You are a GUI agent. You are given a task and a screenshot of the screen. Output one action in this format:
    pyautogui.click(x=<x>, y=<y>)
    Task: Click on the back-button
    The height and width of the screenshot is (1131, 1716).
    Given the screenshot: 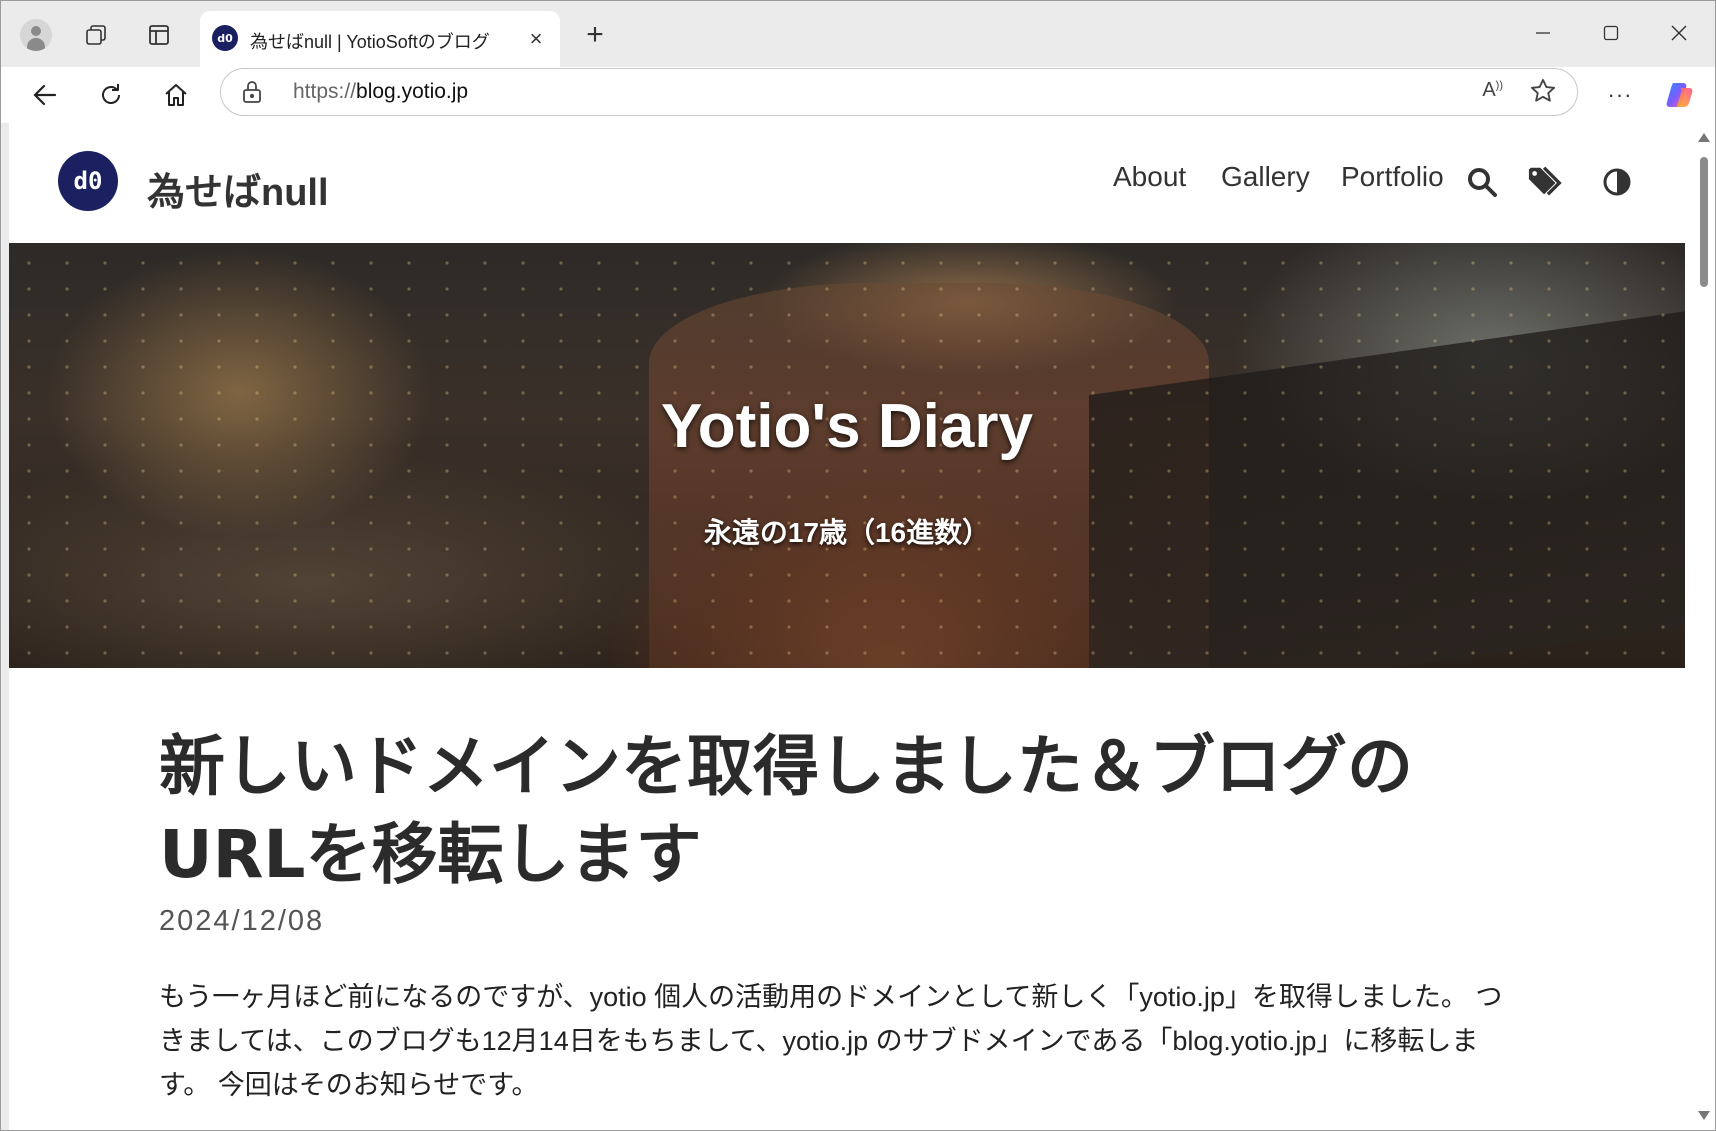 What is the action you would take?
    pyautogui.click(x=45, y=95)
    